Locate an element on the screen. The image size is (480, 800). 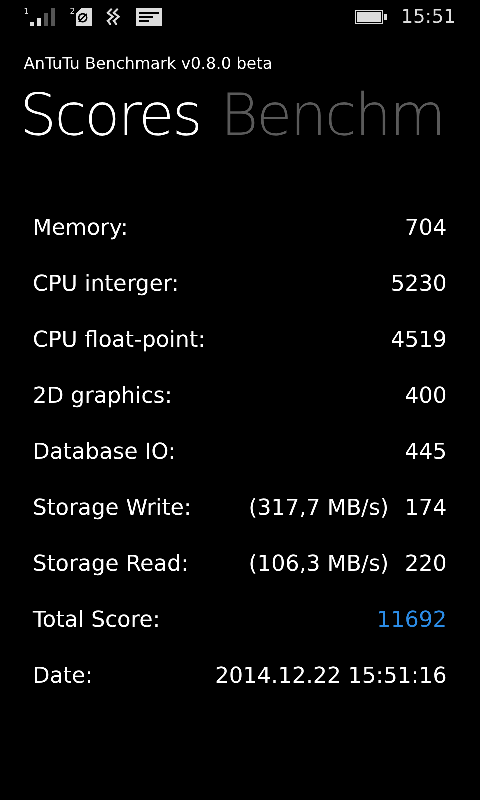
score-value: 445 is located at coordinates (426, 452).